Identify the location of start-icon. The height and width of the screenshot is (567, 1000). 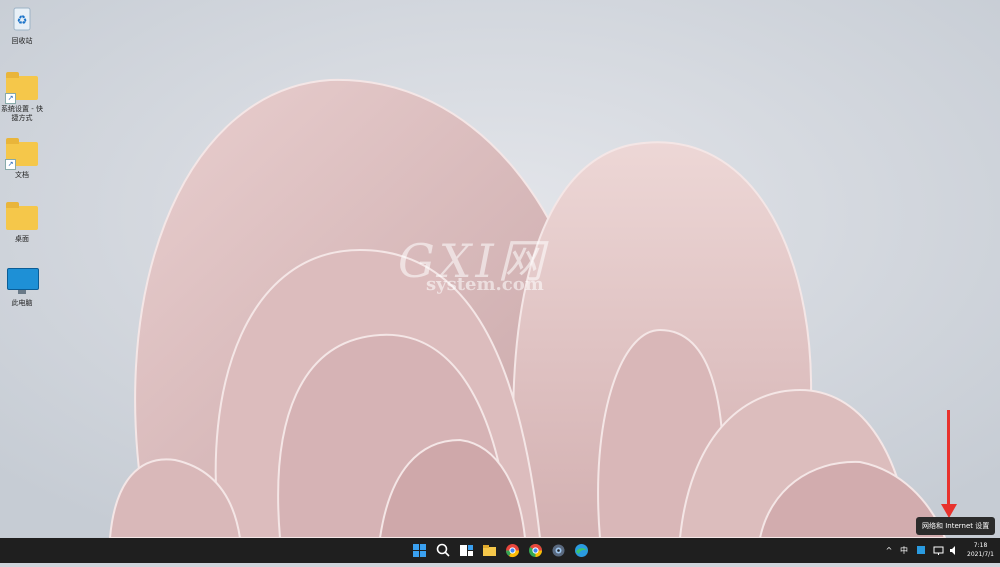
(419, 550).